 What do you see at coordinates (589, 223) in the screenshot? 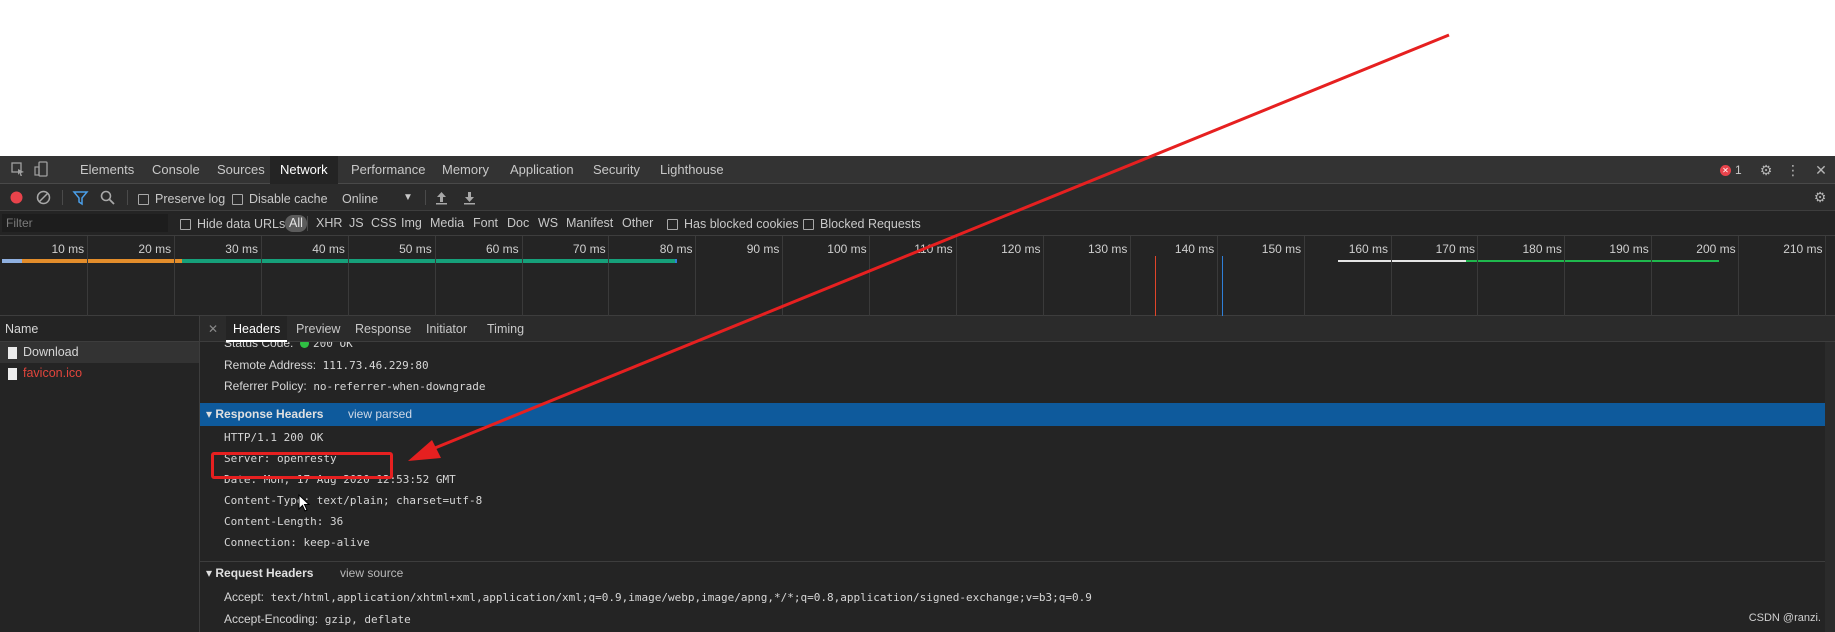
I see `type-filter-manifest: Manifest` at bounding box center [589, 223].